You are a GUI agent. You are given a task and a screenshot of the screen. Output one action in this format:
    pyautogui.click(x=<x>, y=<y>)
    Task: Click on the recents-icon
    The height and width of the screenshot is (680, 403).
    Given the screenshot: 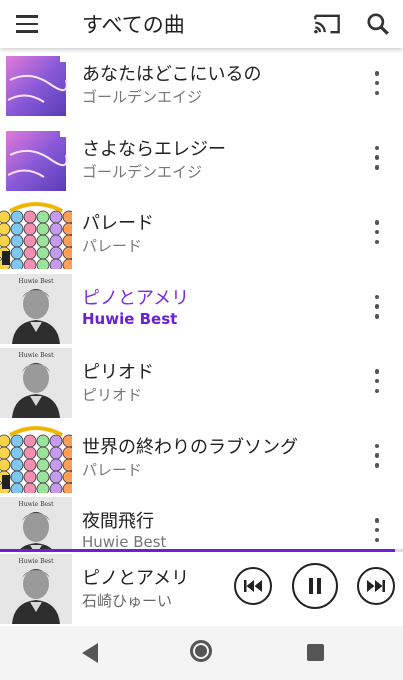 What is the action you would take?
    pyautogui.click(x=315, y=652)
    